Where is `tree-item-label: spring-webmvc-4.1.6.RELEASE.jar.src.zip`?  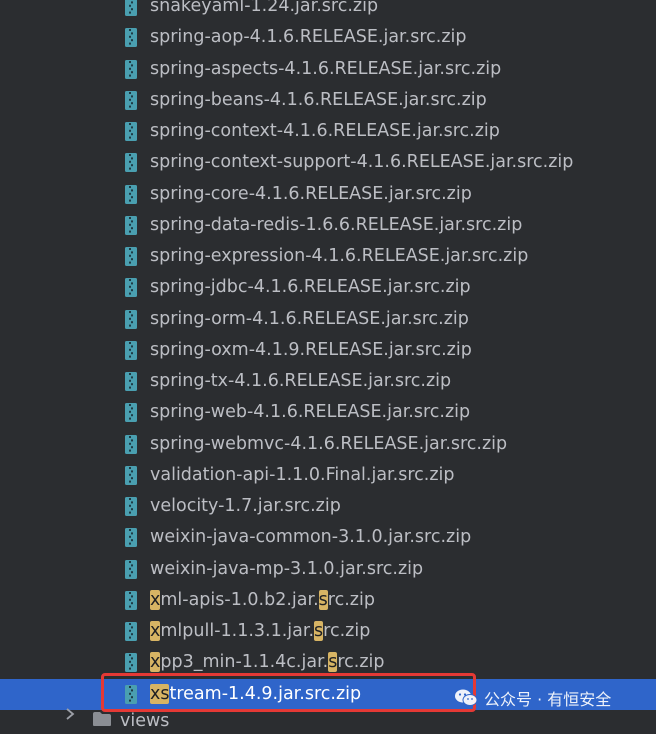 tree-item-label: spring-webmvc-4.1.6.RELEASE.jar.src.zip is located at coordinates (328, 444).